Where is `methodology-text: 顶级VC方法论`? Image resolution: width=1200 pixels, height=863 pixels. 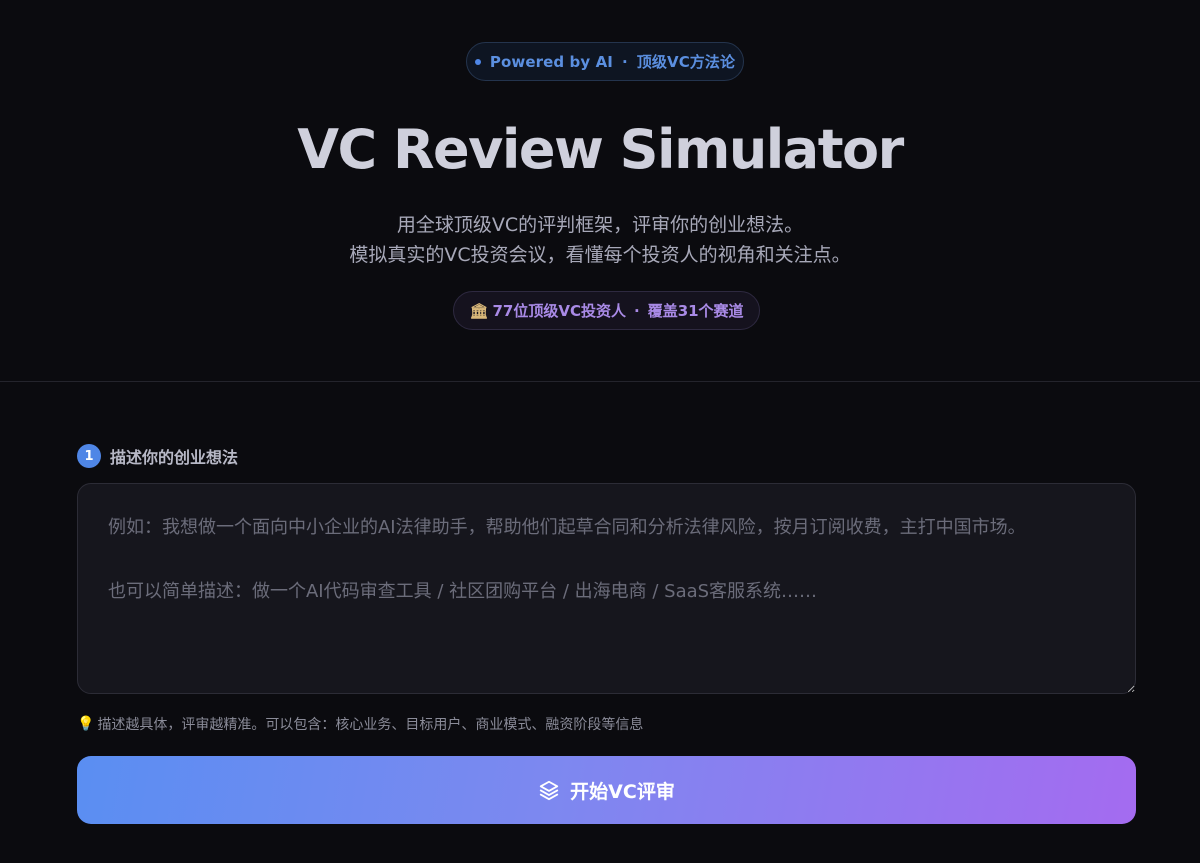
methodology-text: 顶级VC方法论 is located at coordinates (686, 62).